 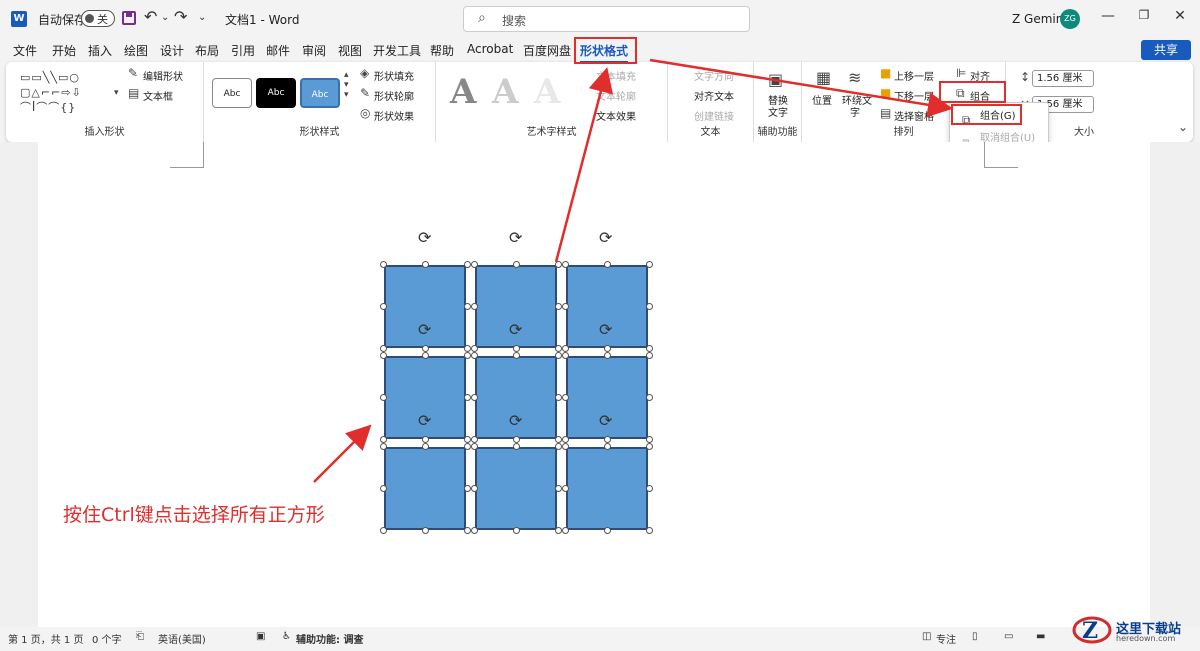 What do you see at coordinates (329, 638) in the screenshot?
I see `accessibility-status: 辅助功能: 调查` at bounding box center [329, 638].